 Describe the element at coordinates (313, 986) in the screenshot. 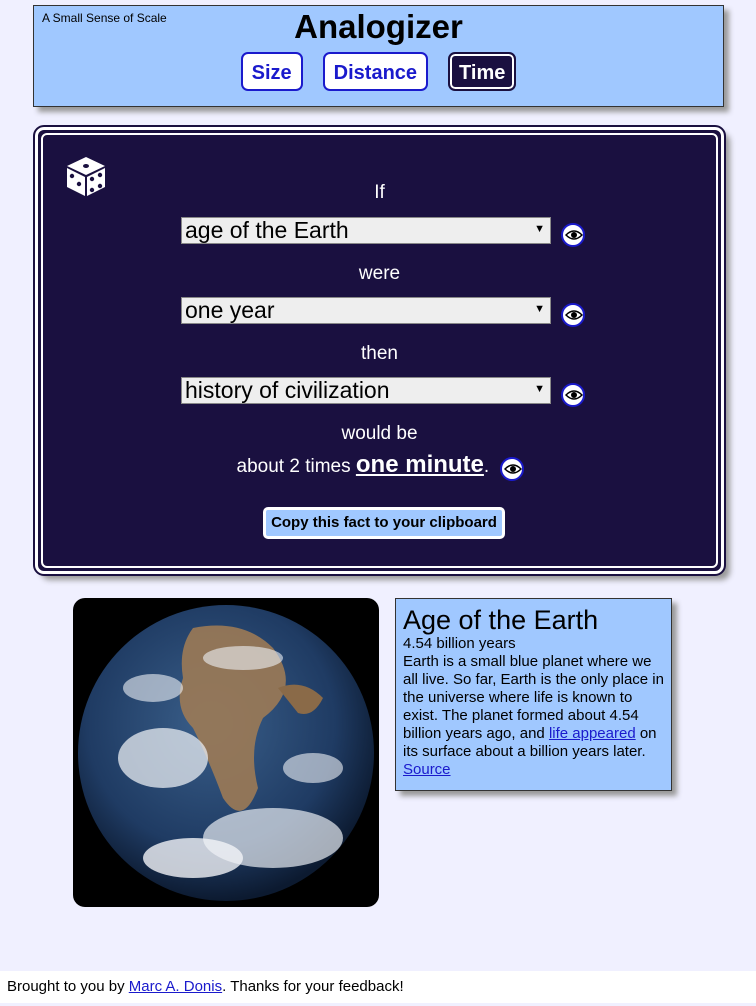

I see `footer-suffix: . Thanks for your feedback!` at that location.